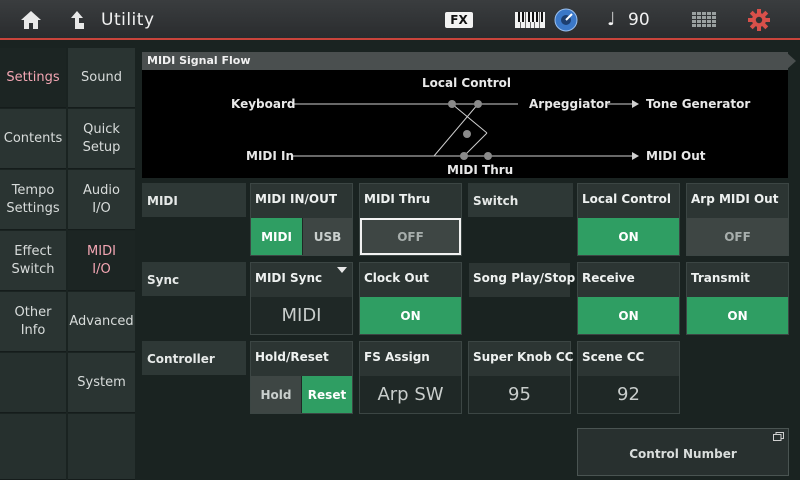 This screenshot has height=480, width=800. What do you see at coordinates (33, 261) in the screenshot?
I see `nav-effect-switch: Effect Switch` at bounding box center [33, 261].